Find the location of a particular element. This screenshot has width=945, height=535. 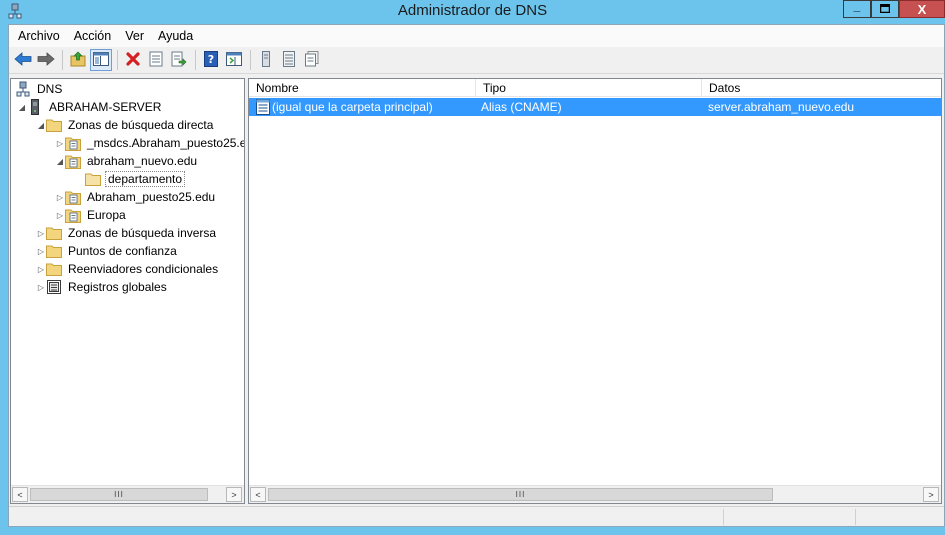

console-icon is located at coordinates (234, 60).